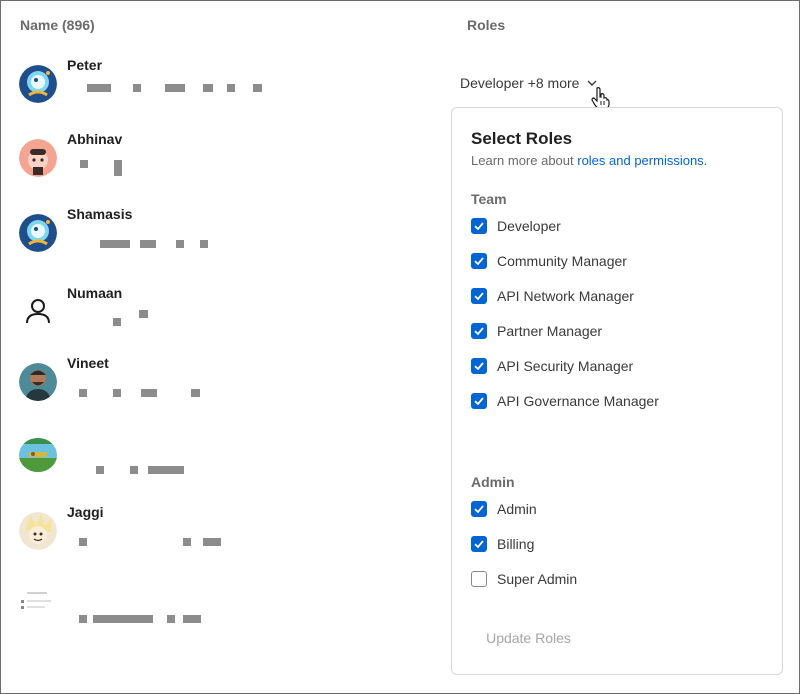 This screenshot has height=694, width=800. Describe the element at coordinates (95, 293) in the screenshot. I see `user-name: Numaan` at that location.